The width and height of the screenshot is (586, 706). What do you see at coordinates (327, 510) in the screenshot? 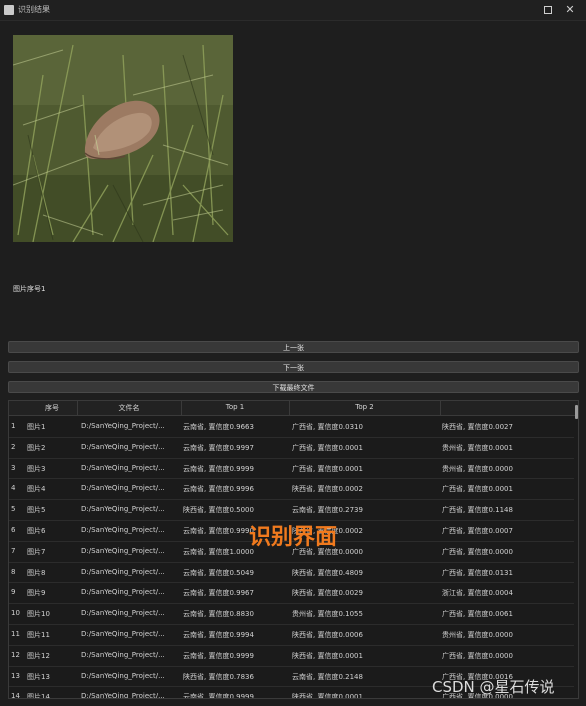
I see `cell-top2: 云南省, 置信度0.2739` at bounding box center [327, 510].